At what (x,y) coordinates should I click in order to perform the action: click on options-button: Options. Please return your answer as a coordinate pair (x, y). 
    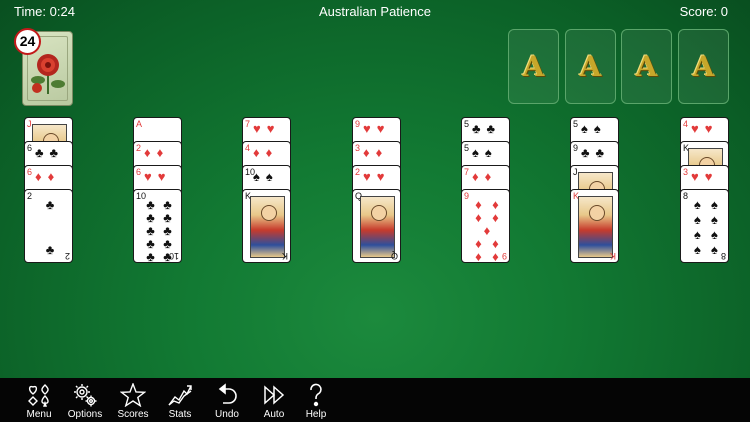
    Looking at the image, I should click on (85, 400).